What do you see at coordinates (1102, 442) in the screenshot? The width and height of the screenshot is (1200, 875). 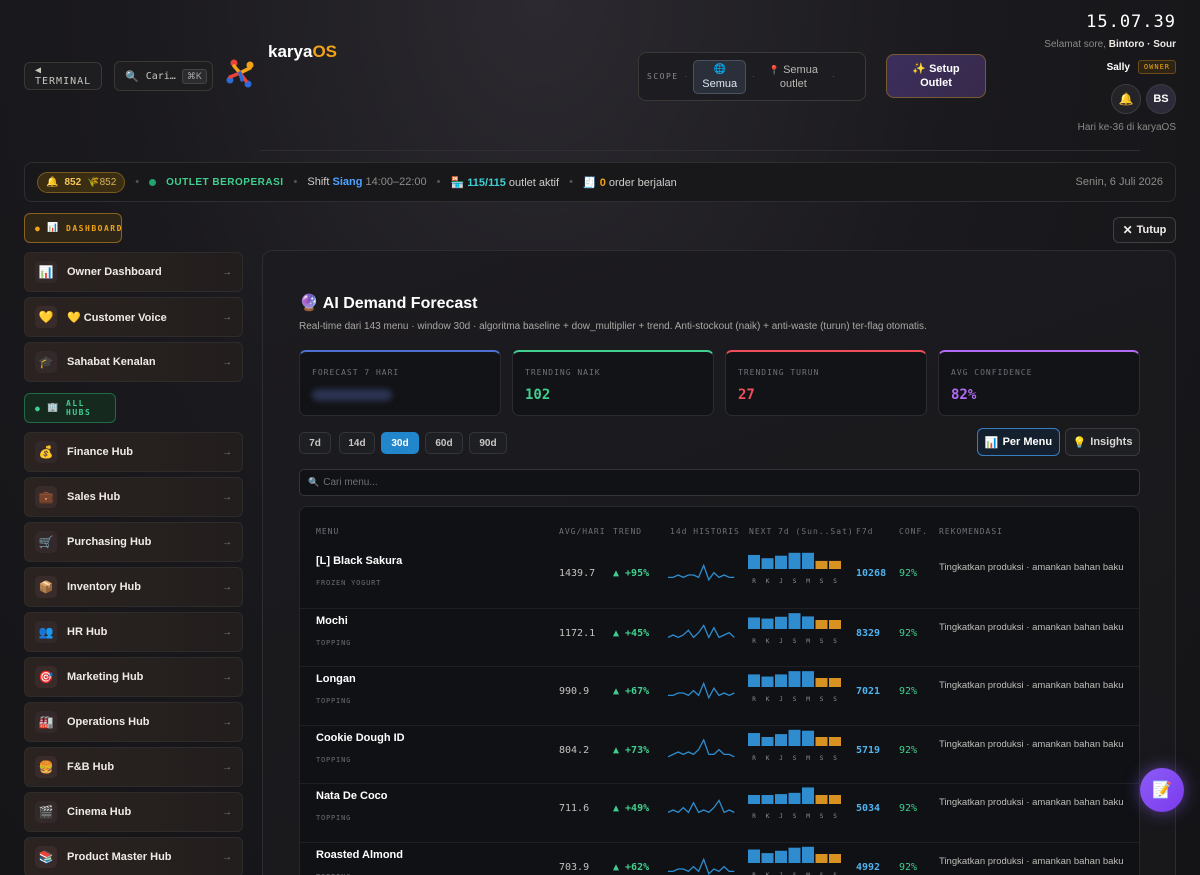 I see `insights-button: 💡 Insights` at bounding box center [1102, 442].